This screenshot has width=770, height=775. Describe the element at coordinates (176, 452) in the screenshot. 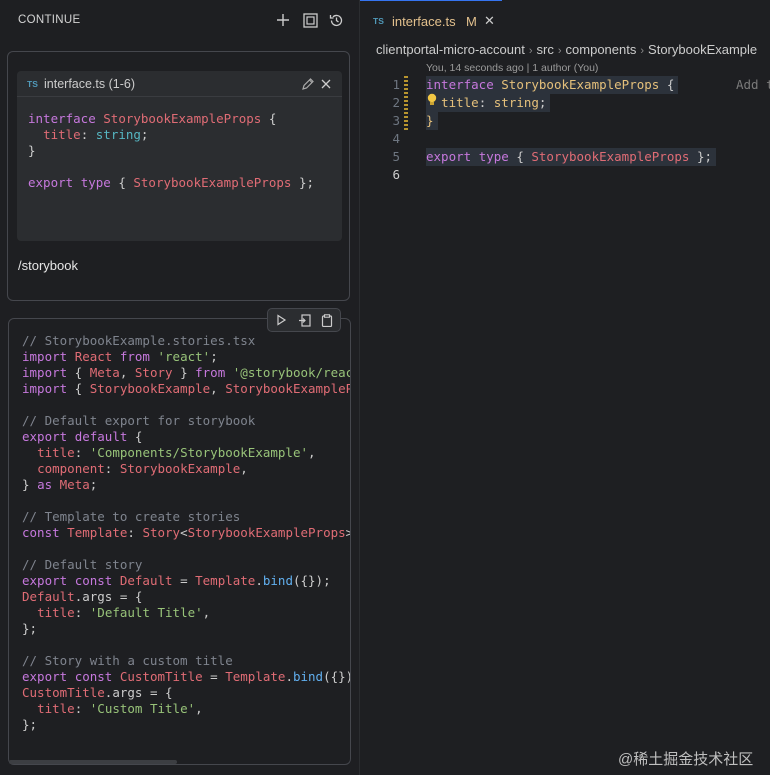

I see `code-line: title: 'Components/StorybookExample',` at that location.